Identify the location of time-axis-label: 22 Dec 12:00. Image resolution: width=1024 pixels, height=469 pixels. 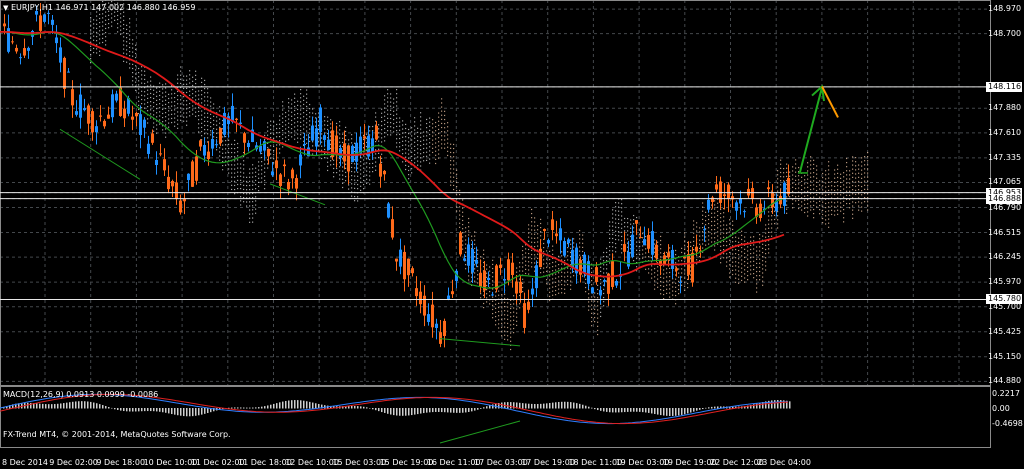
(737, 462).